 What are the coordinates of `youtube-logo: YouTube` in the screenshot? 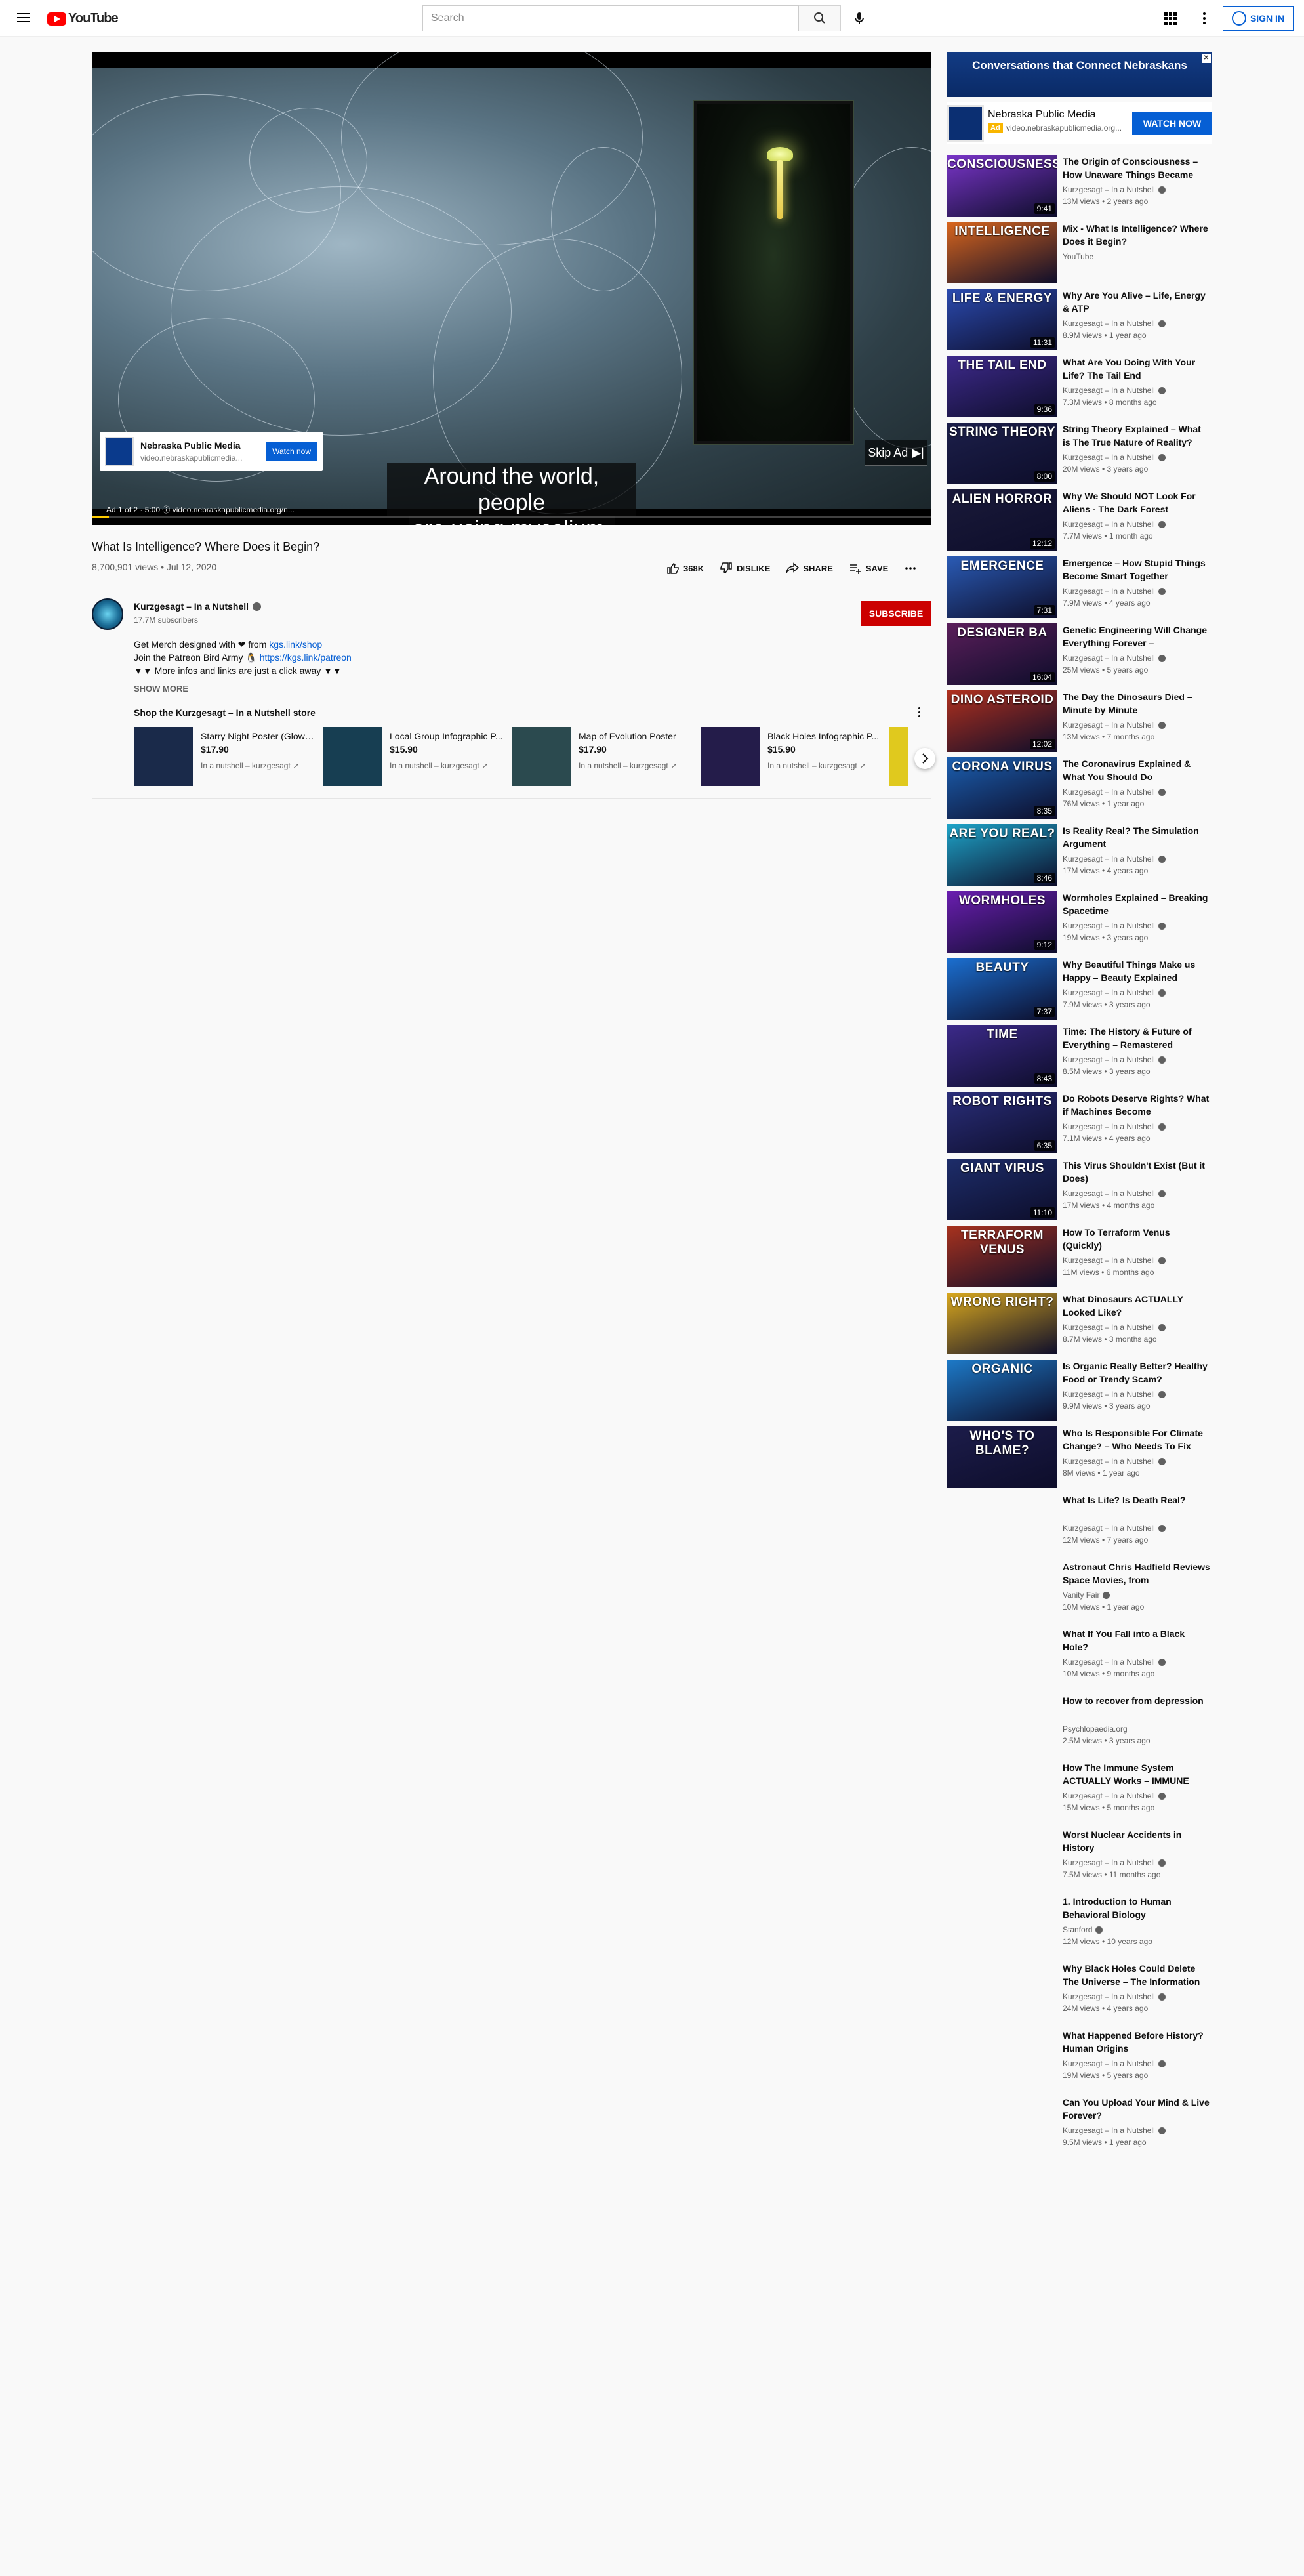 It's located at (83, 19).